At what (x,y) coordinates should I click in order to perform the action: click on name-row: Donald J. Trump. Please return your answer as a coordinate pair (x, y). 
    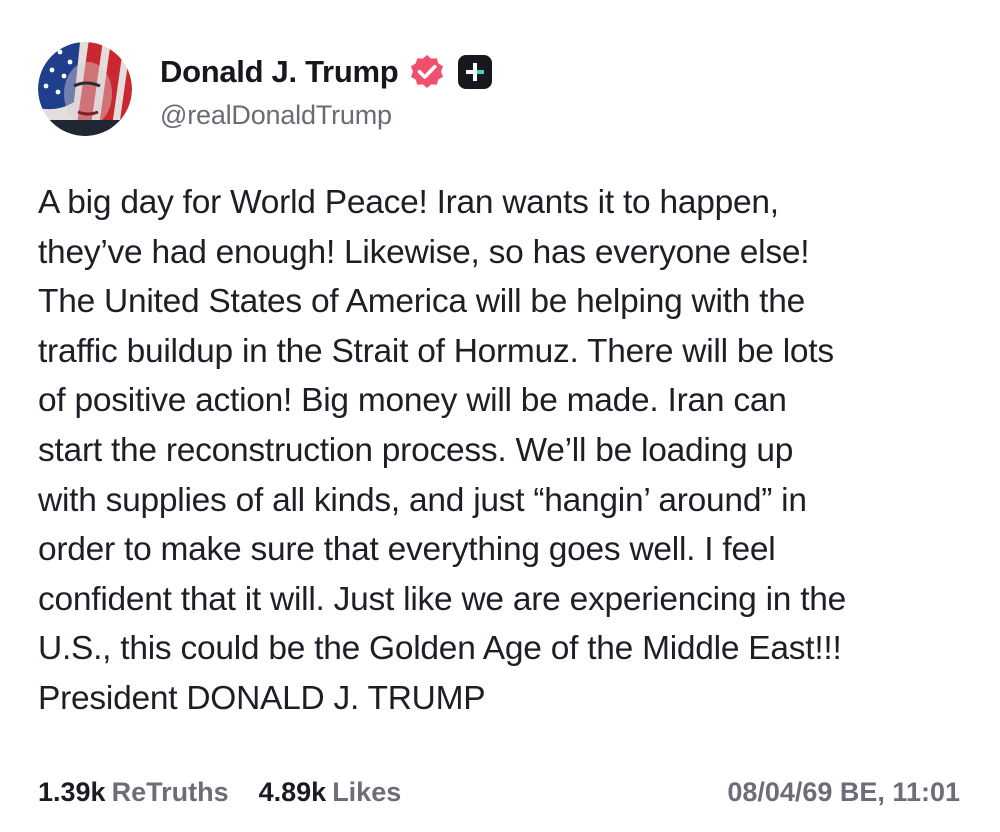
    Looking at the image, I should click on (326, 72).